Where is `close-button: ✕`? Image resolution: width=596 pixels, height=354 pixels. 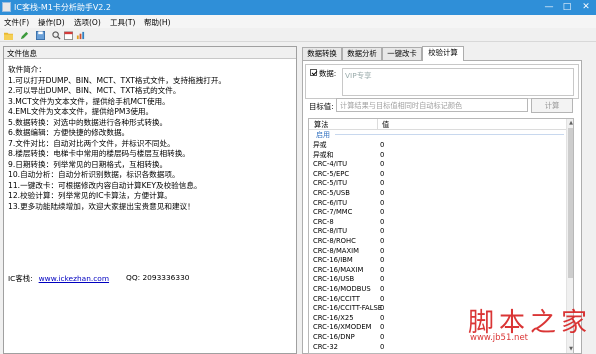 close-button: ✕ is located at coordinates (586, 7).